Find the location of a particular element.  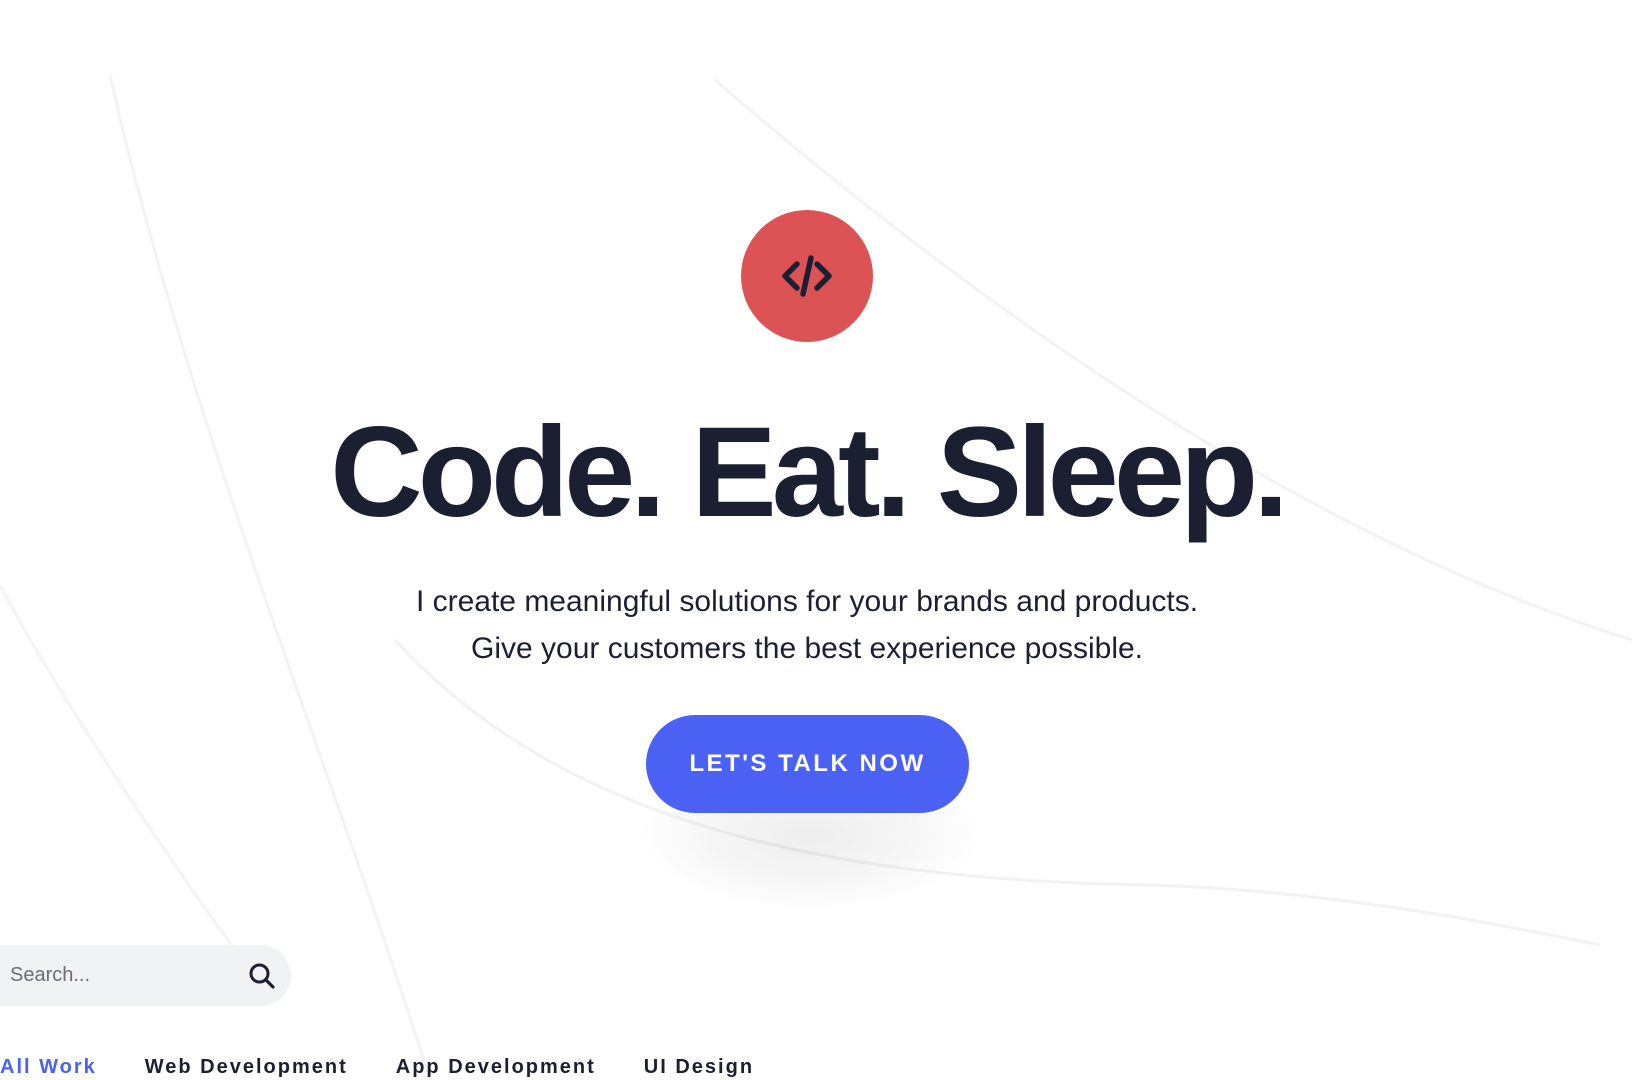

search-box is located at coordinates (145, 975).